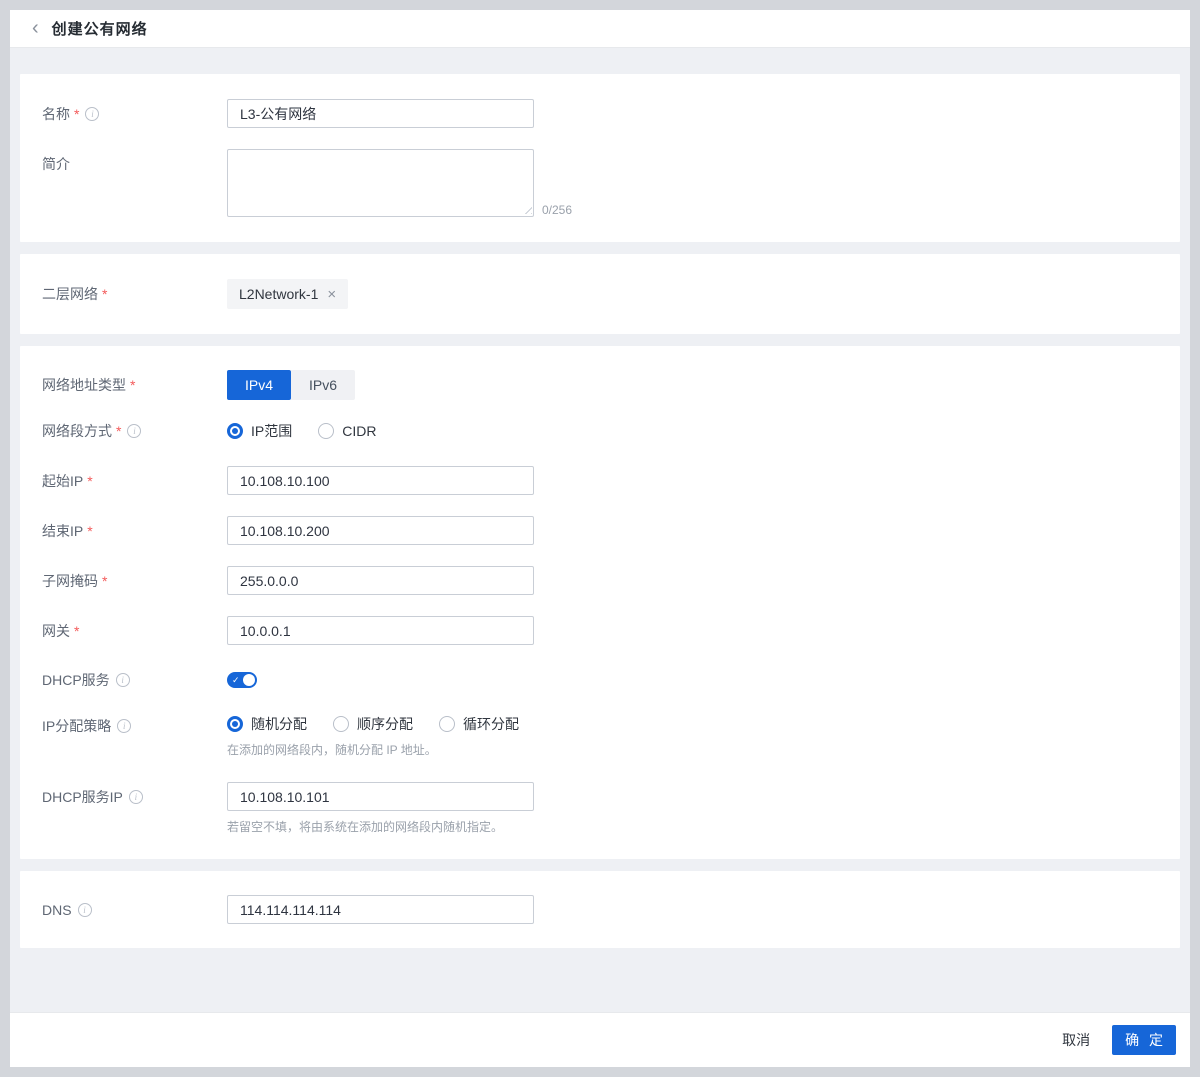  I want to click on card-l2-network: 二层网络 * L2Network-1 ×, so click(600, 294).